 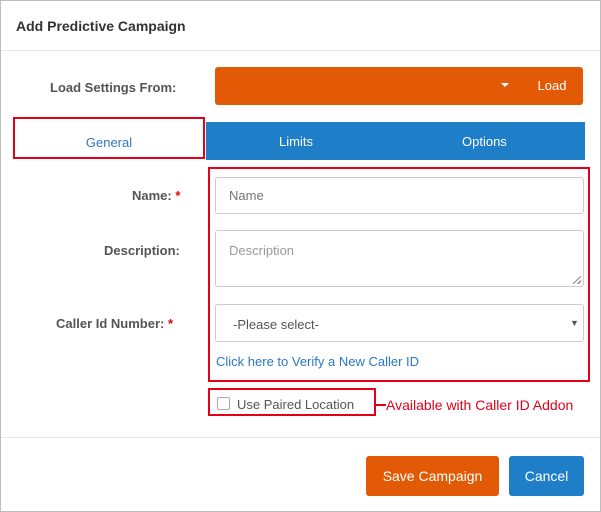 I want to click on resize-grip-icon, so click(x=577, y=280).